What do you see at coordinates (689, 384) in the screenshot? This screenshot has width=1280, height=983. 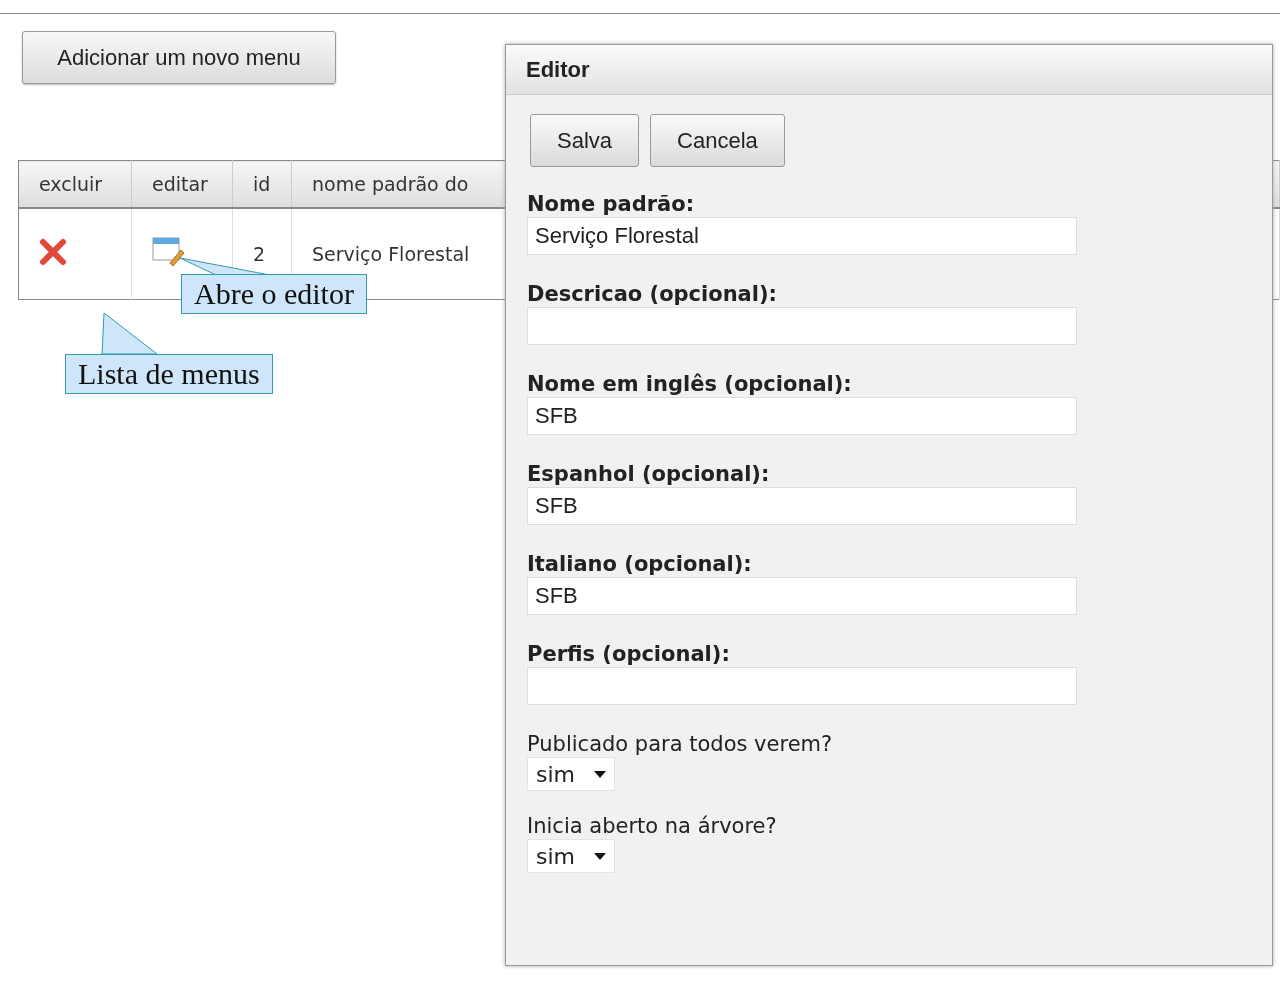 I see `field-label: Nome em inglês (opcional):` at bounding box center [689, 384].